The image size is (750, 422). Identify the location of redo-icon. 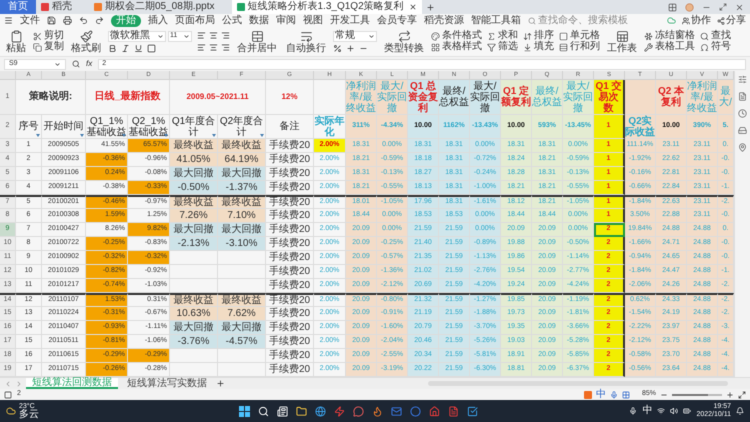
(99, 20).